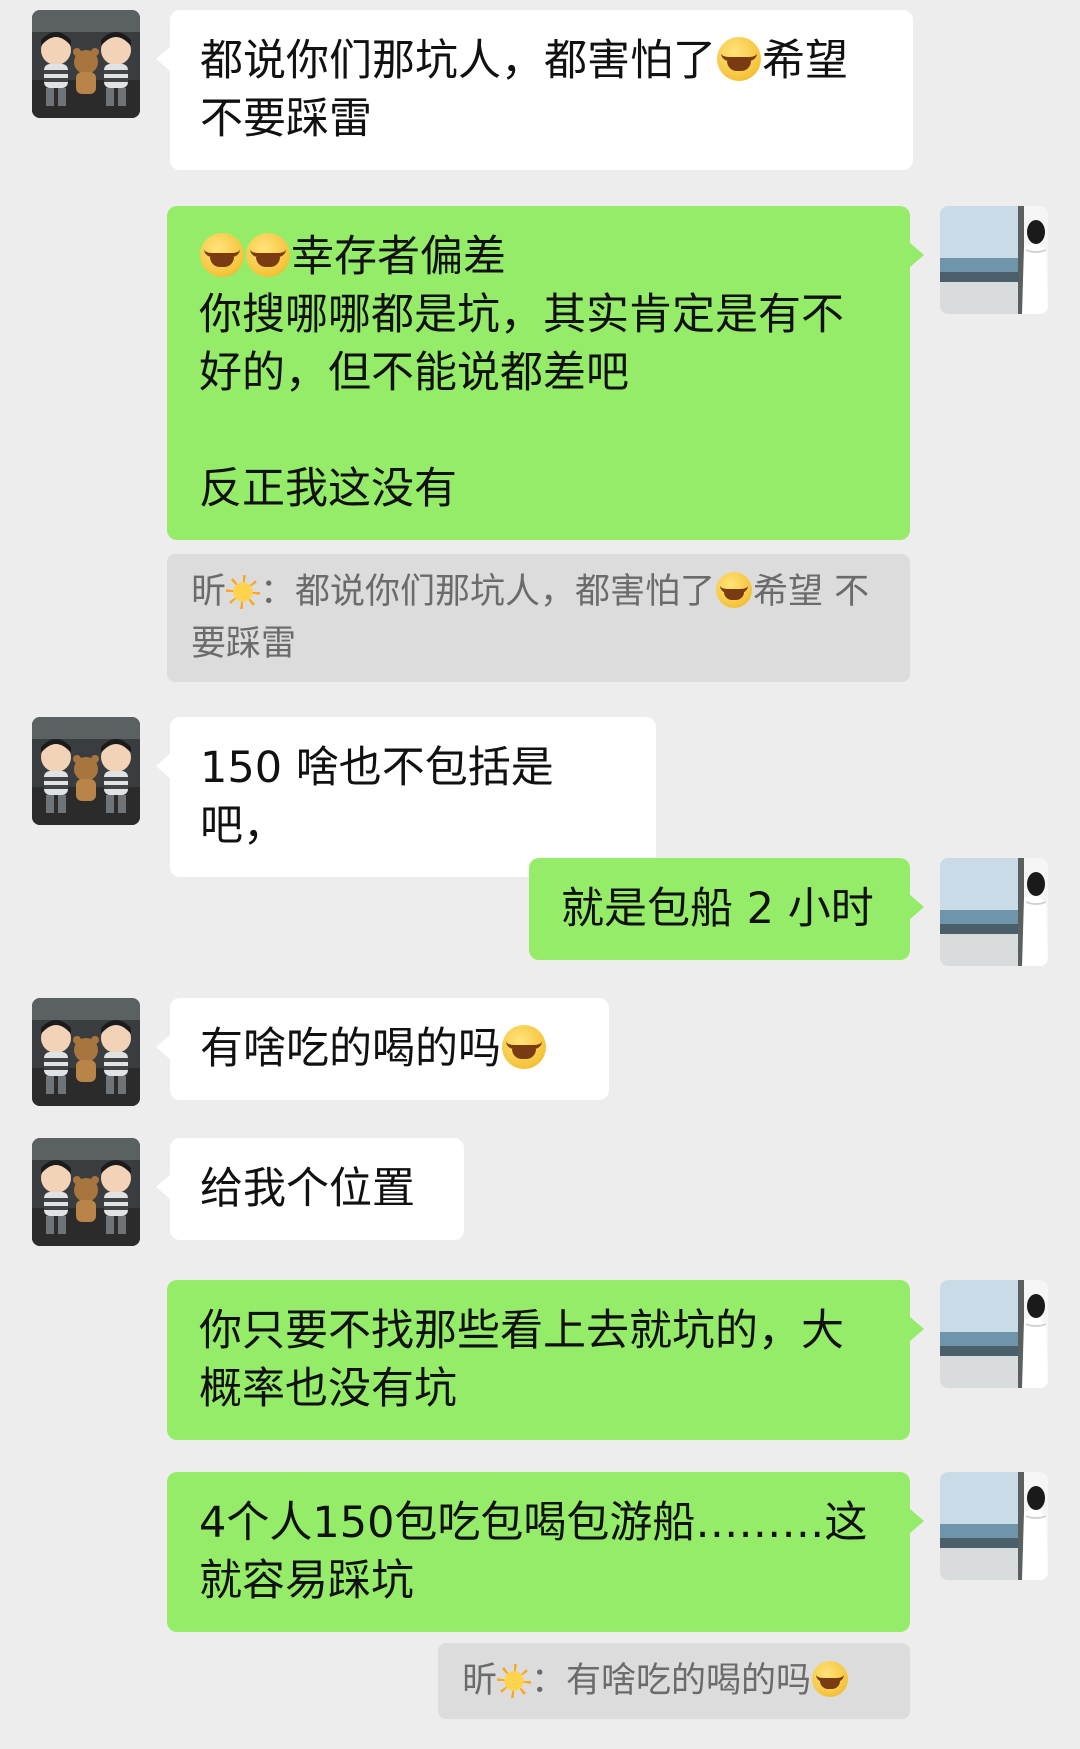  I want to click on outgoing-bubble: 幸存者偏差 你搜哪哪都是坑，其实肯定是有不 好的，但不能说都差吧 反正我这没有, so click(545, 373).